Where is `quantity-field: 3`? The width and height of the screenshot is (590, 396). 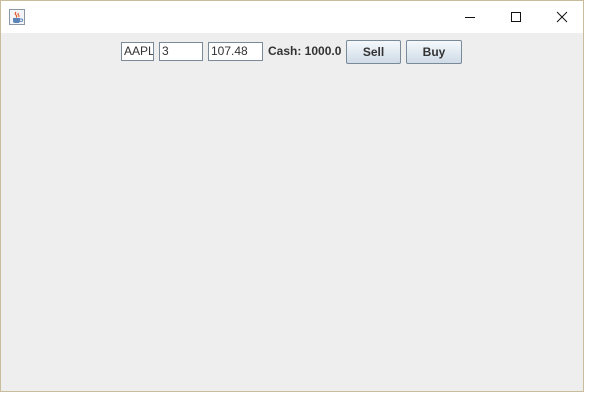
quantity-field: 3 is located at coordinates (181, 51).